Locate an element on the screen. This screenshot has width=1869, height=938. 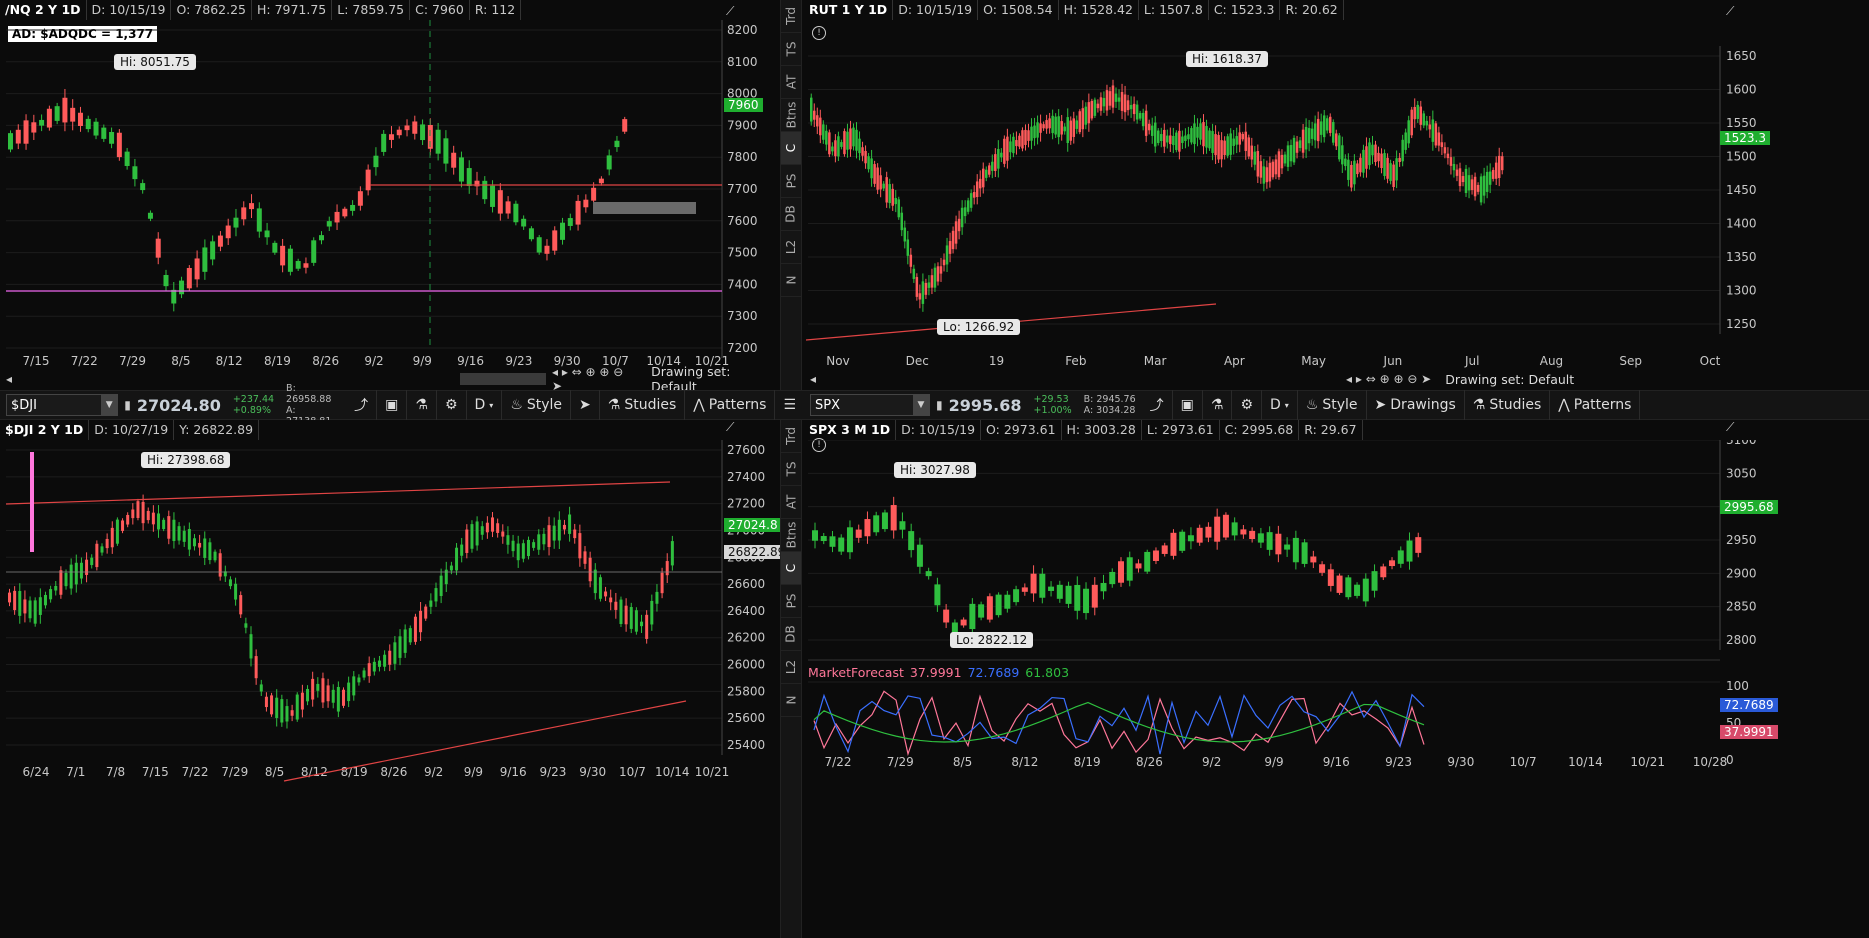
rut-scroll-arrows-icon: ◂ ▸ ⇔ ⊕ ⊕ ⊖ ➤ is located at coordinates (1388, 379).